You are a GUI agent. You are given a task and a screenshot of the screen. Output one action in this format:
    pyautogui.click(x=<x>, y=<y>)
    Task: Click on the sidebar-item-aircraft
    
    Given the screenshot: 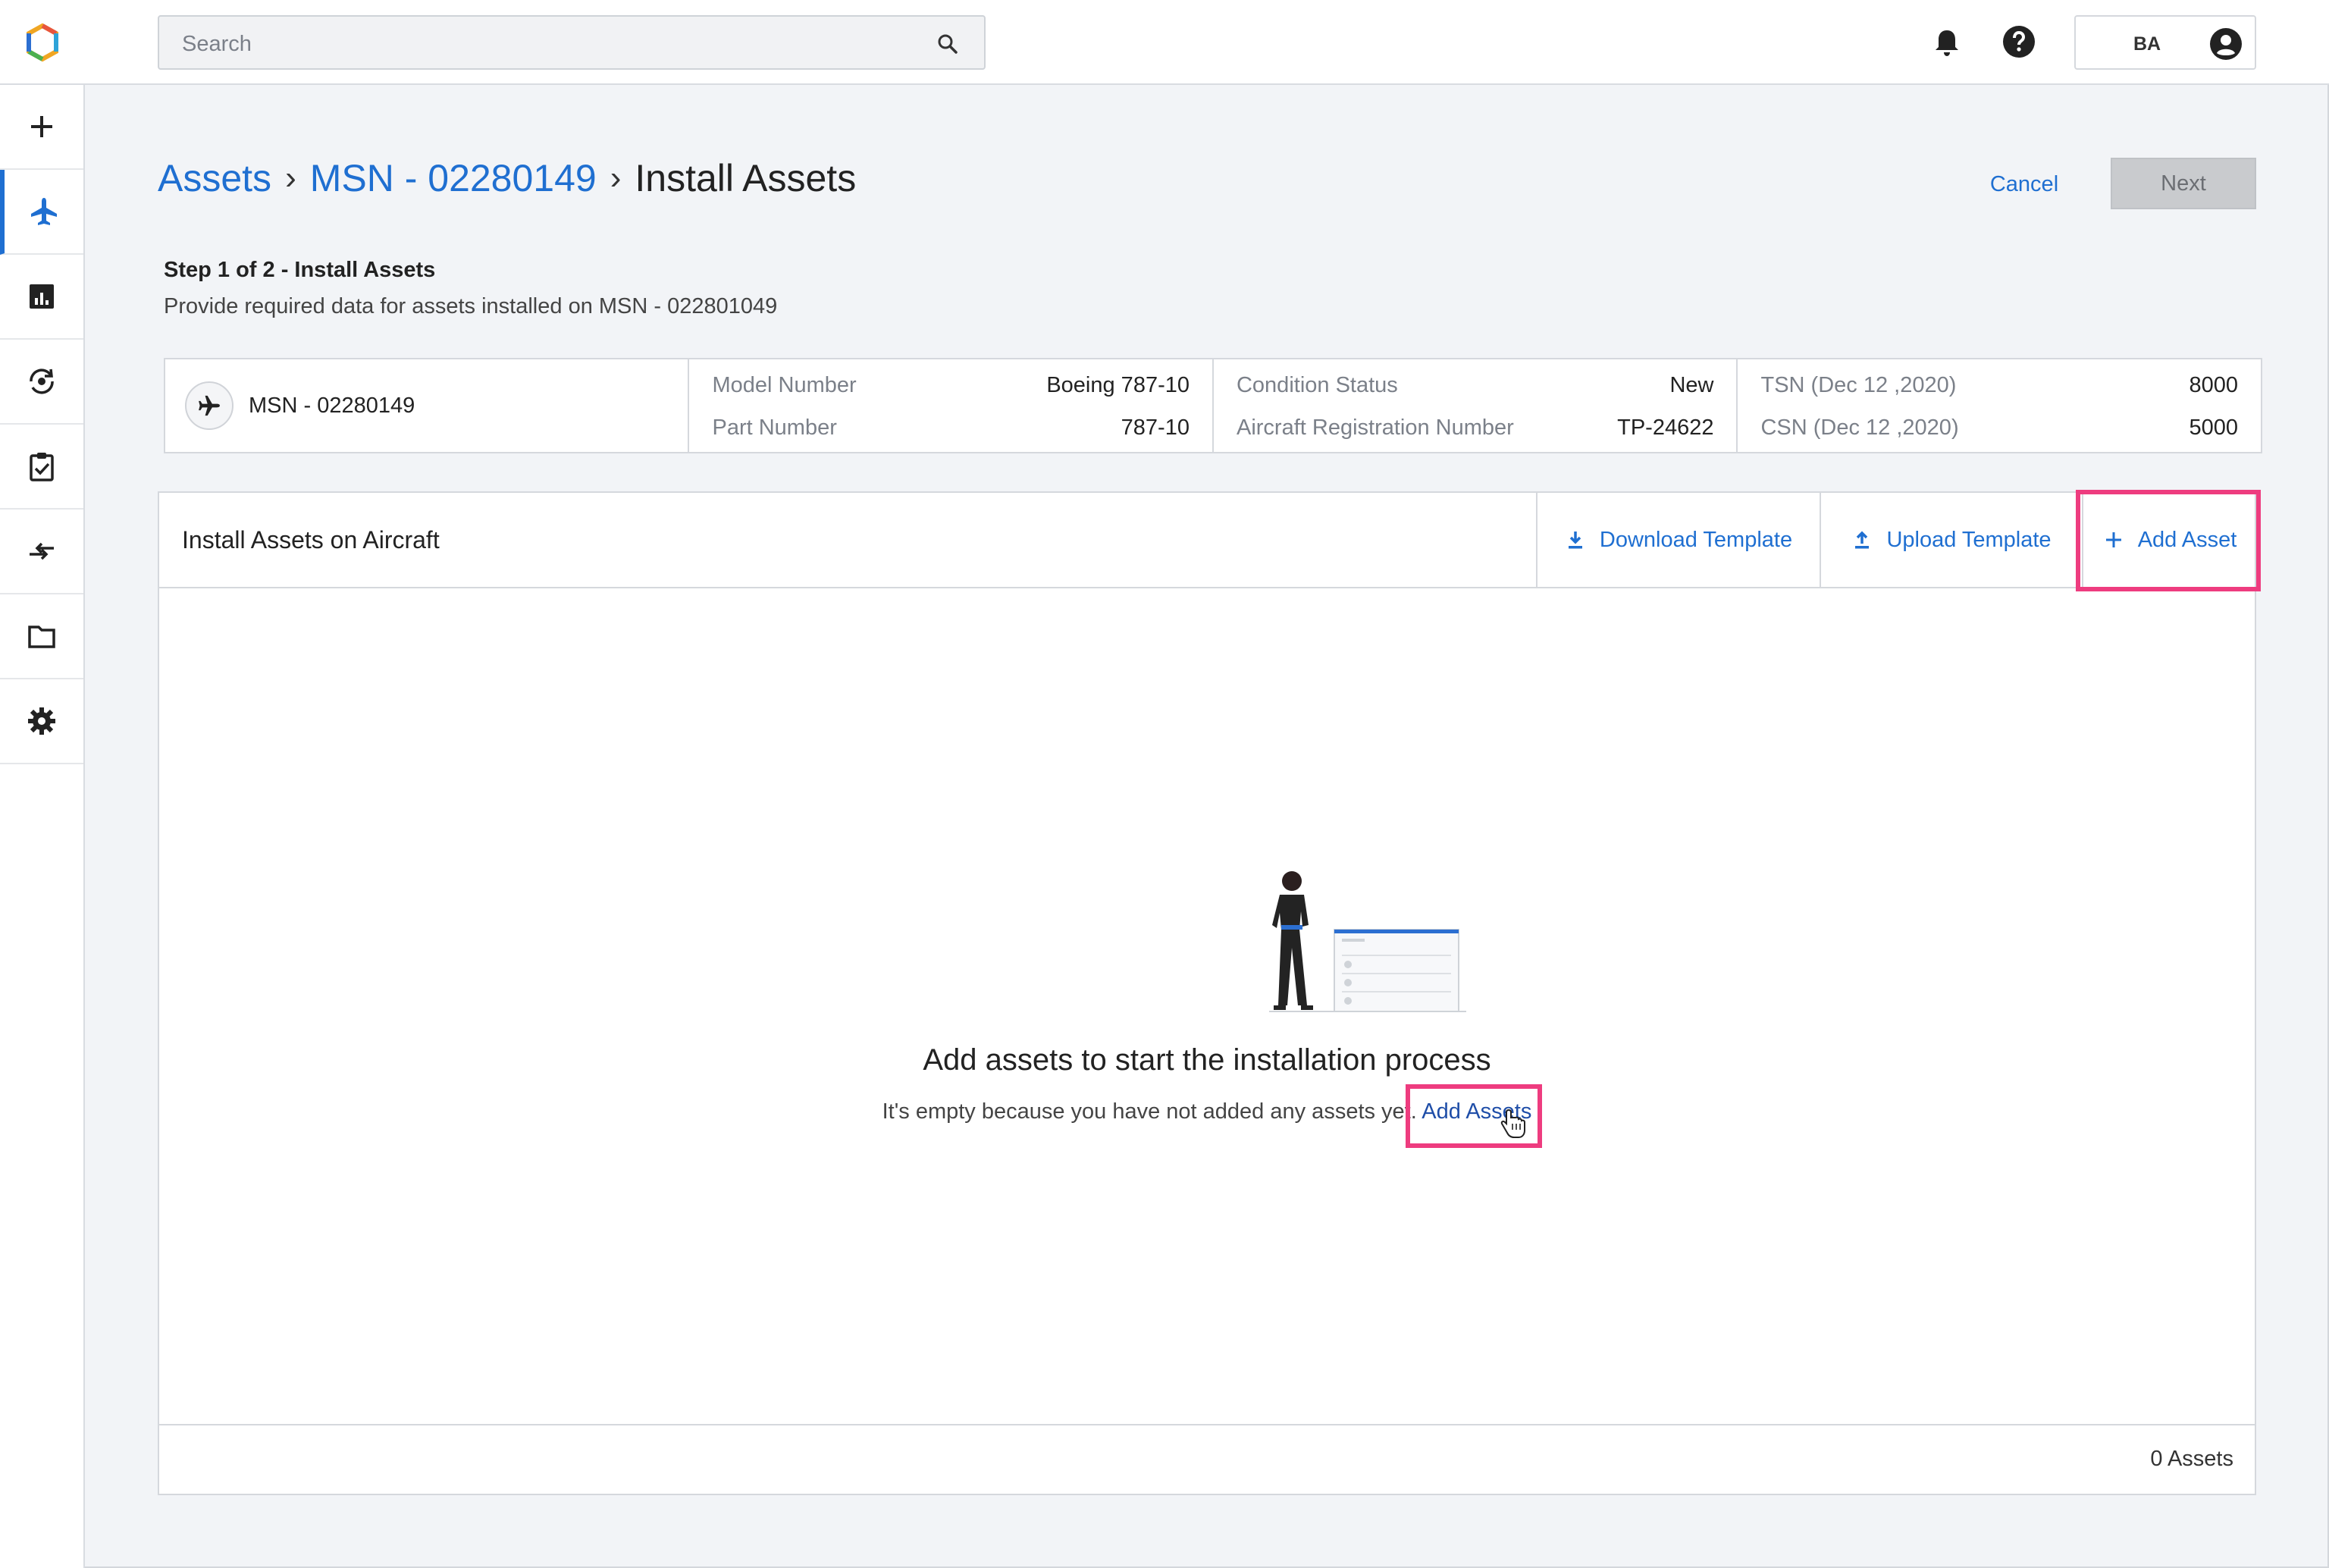 What is the action you would take?
    pyautogui.click(x=42, y=213)
    